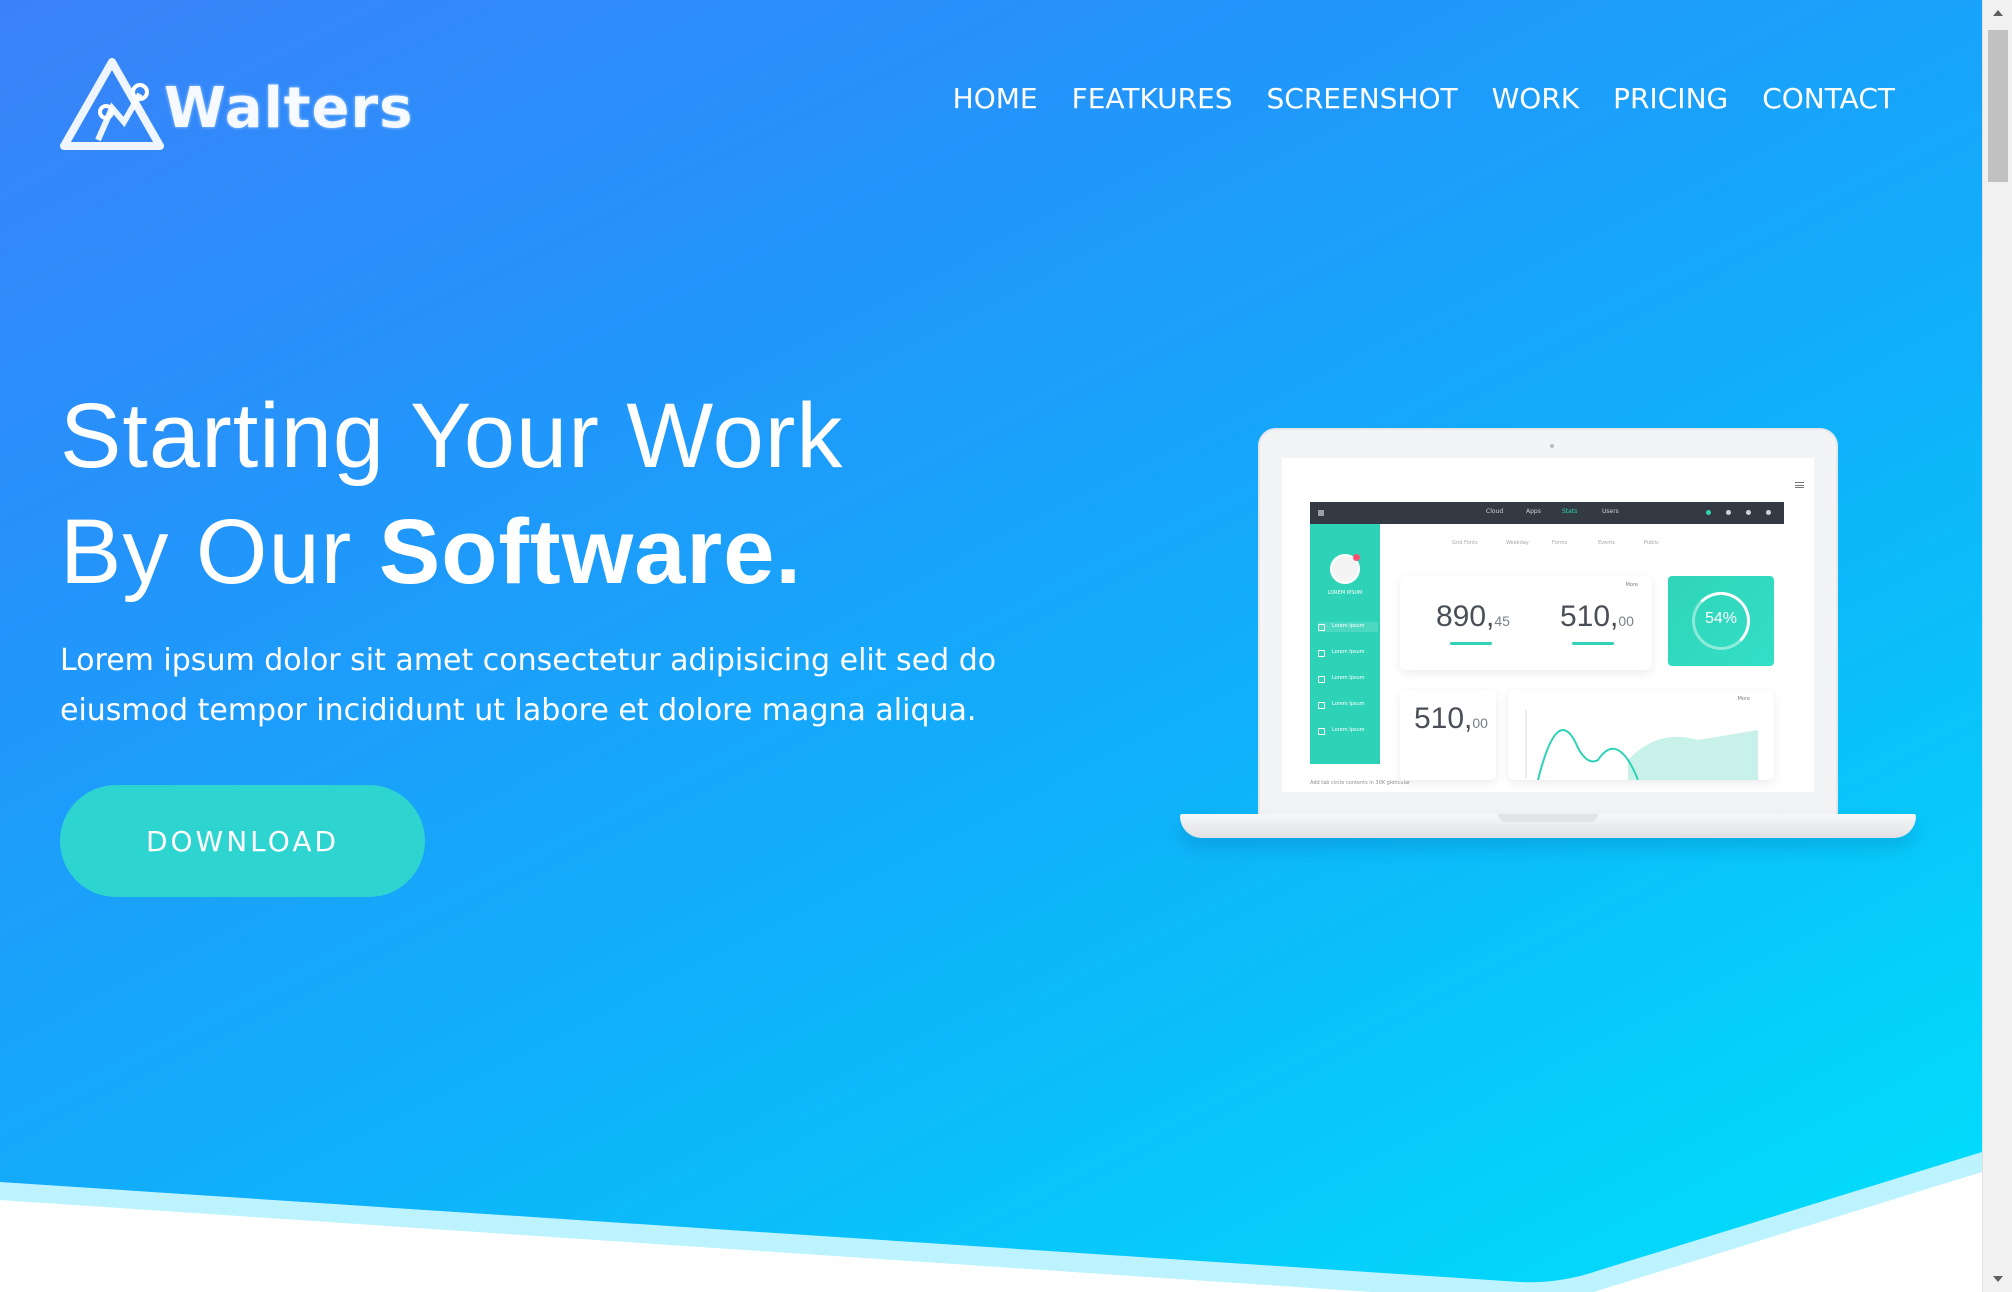 This screenshot has width=2012, height=1292. Describe the element at coordinates (1799, 485) in the screenshot. I see `hamburger-menu-icon` at that location.